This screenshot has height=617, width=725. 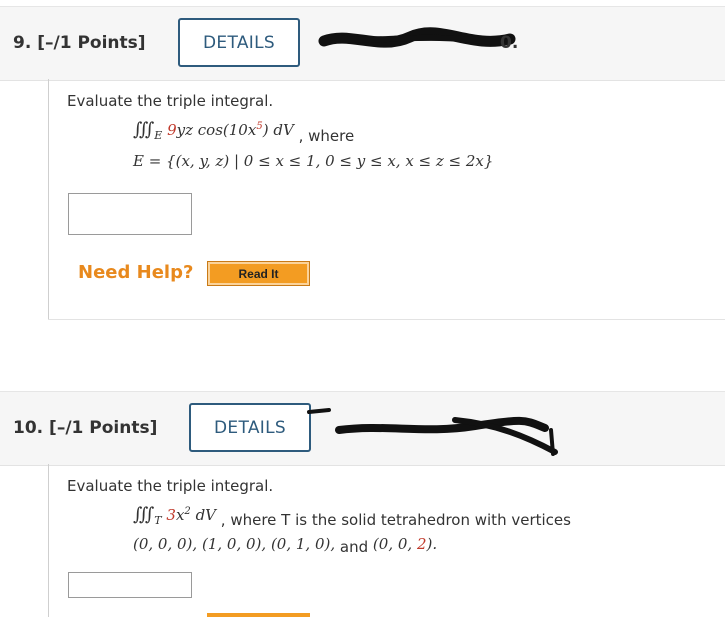 I want to click on integral-expression: ∭E 9yz cos(10x5) dV , where, so click(x=244, y=132).